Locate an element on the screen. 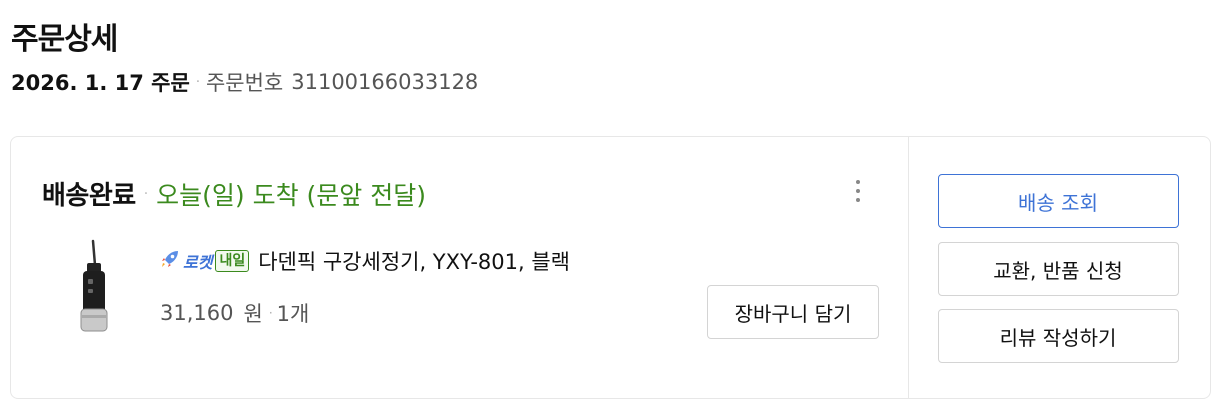 This screenshot has height=412, width=1222. rocket-icon is located at coordinates (170, 261).